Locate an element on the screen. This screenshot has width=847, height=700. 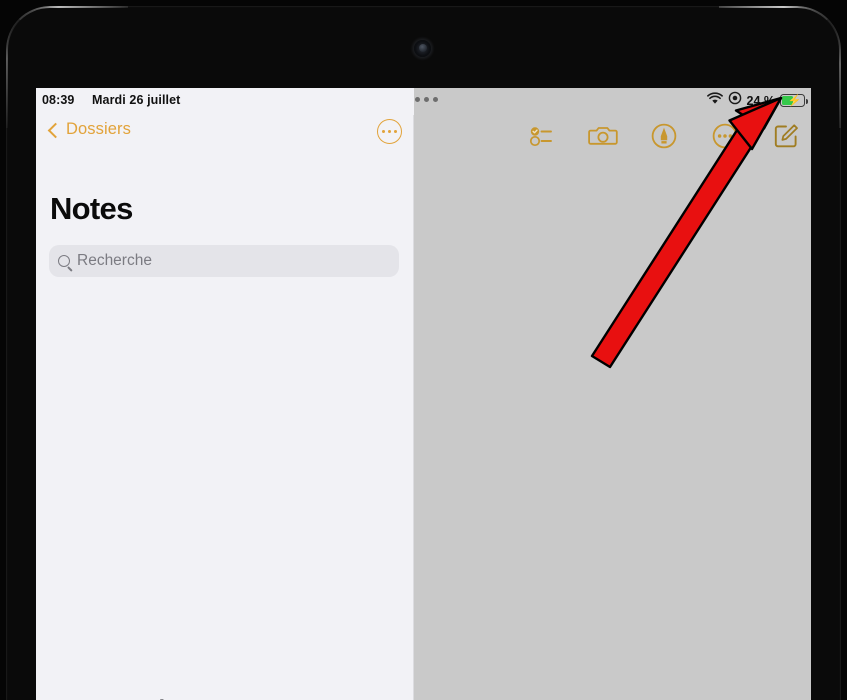
compose-button is located at coordinates (786, 136).